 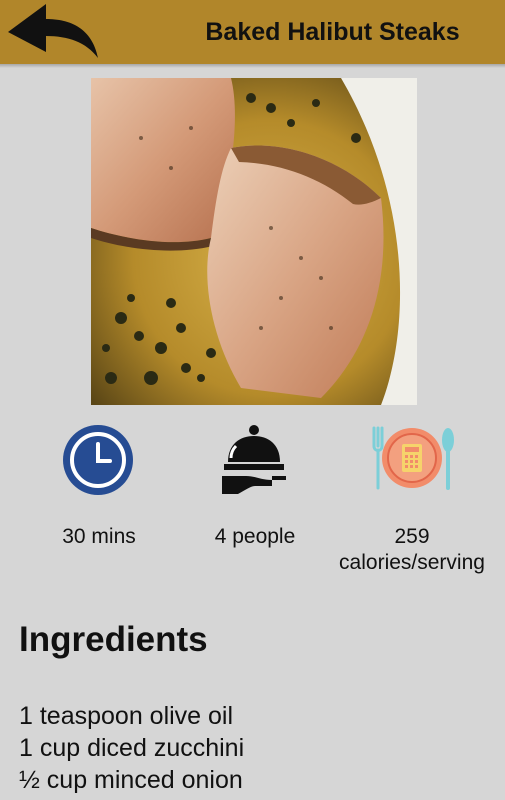 What do you see at coordinates (332, 32) in the screenshot?
I see `page-title: Baked Halibut Steaks` at bounding box center [332, 32].